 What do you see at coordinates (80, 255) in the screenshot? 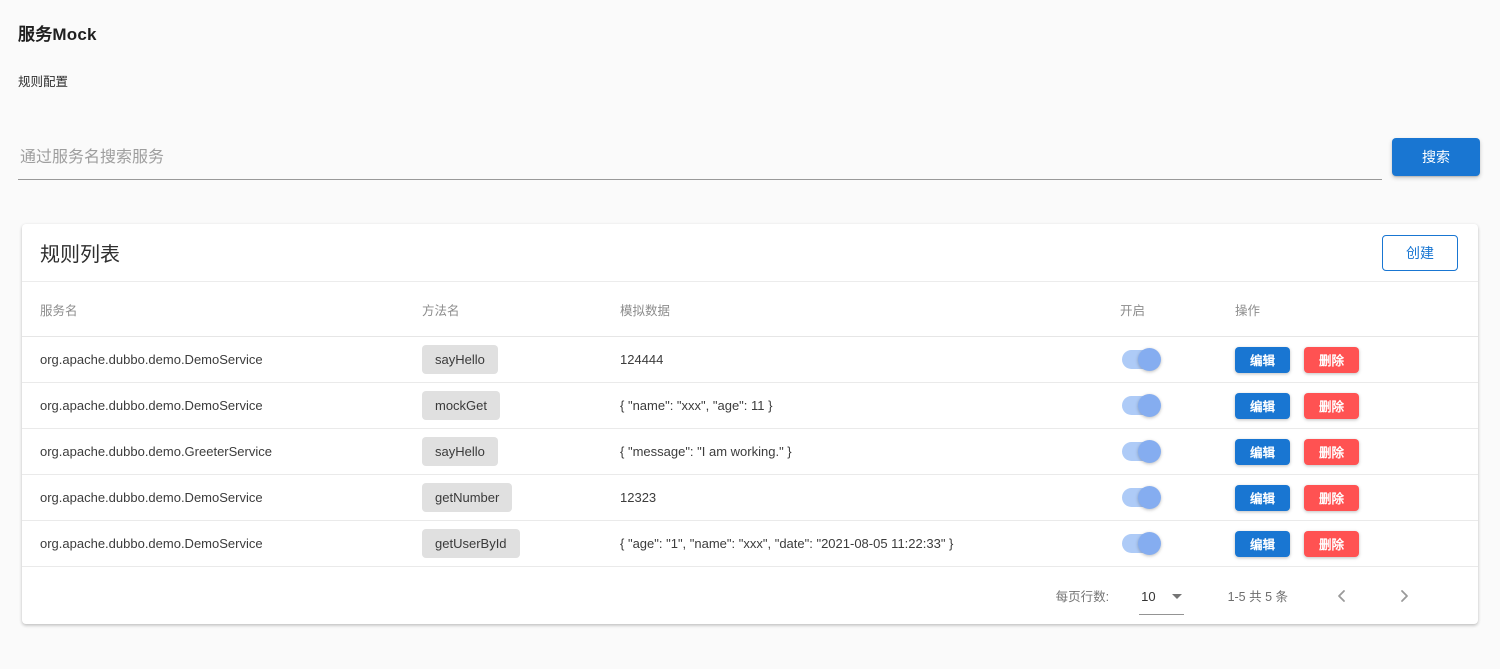
I see `card-title: 规则列表` at bounding box center [80, 255].